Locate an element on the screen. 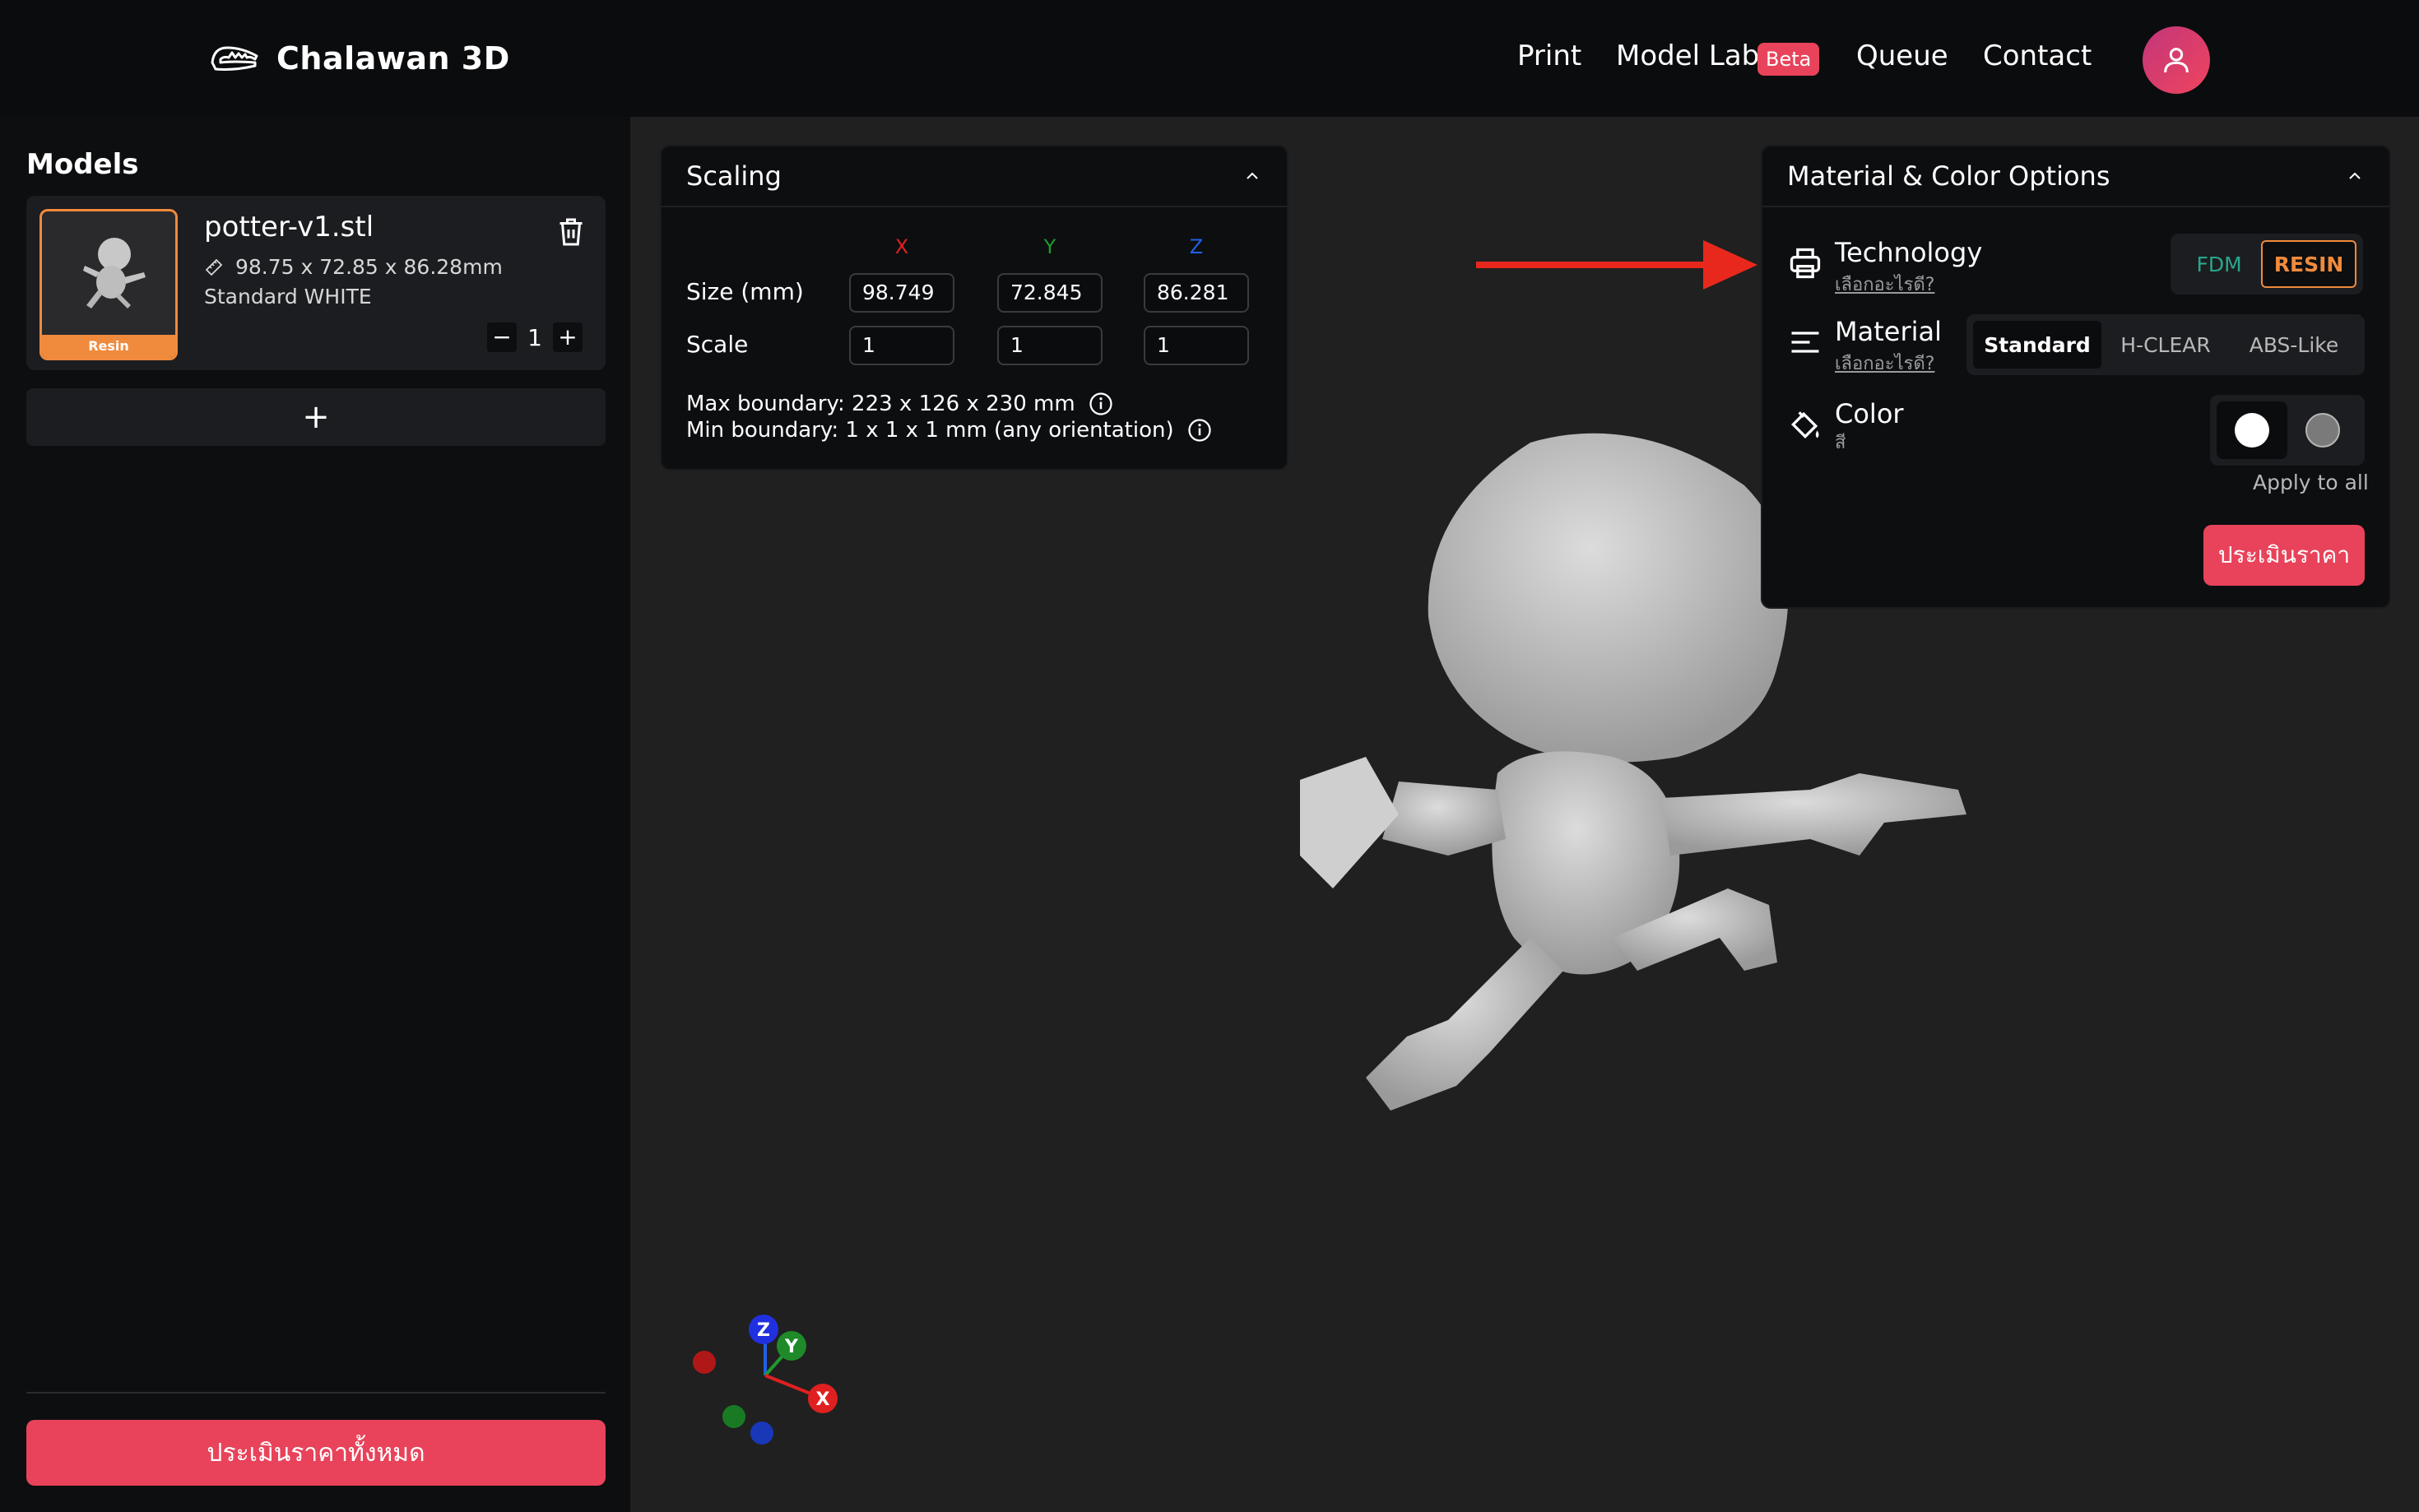 The height and width of the screenshot is (1512, 2419). figurine-thumbnail-icon is located at coordinates (115, 273).